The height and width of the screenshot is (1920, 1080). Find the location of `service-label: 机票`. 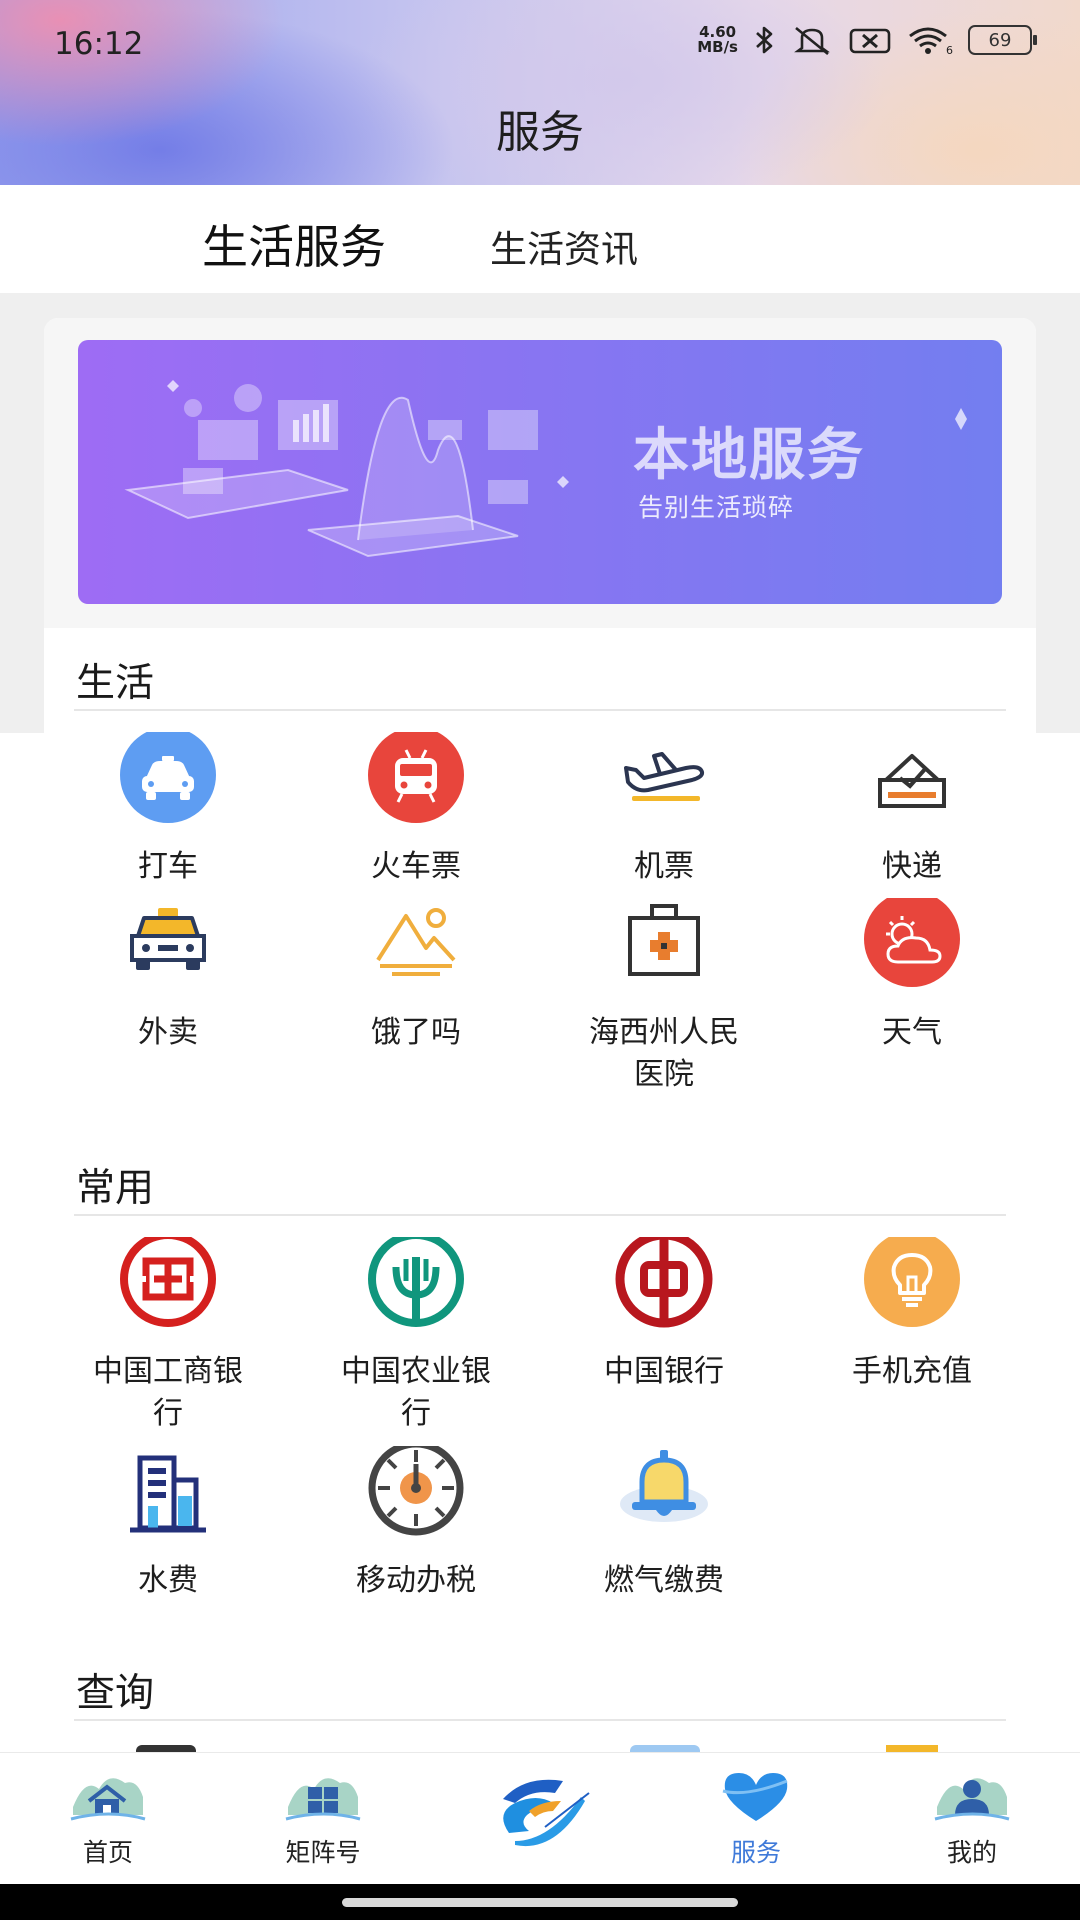

service-label: 机票 is located at coordinates (664, 866).